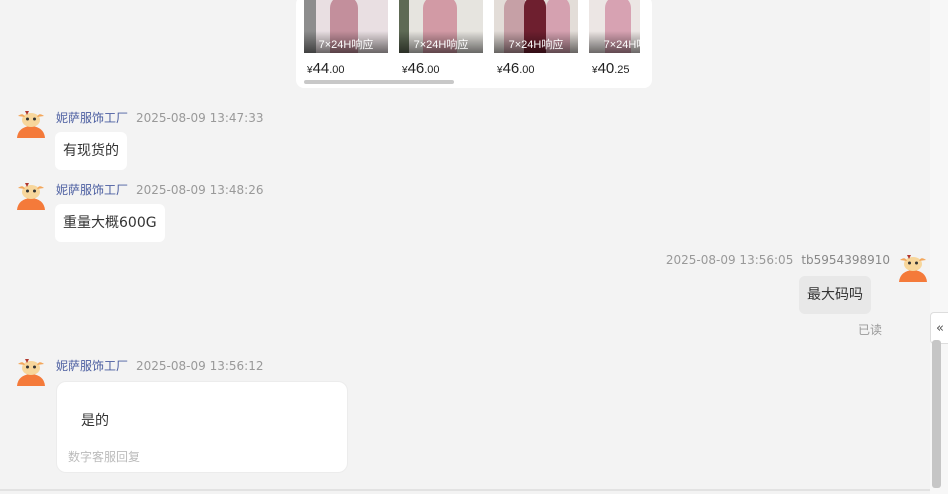 This screenshot has height=494, width=948. What do you see at coordinates (611, 68) in the screenshot?
I see `product-price: ¥40.25` at bounding box center [611, 68].